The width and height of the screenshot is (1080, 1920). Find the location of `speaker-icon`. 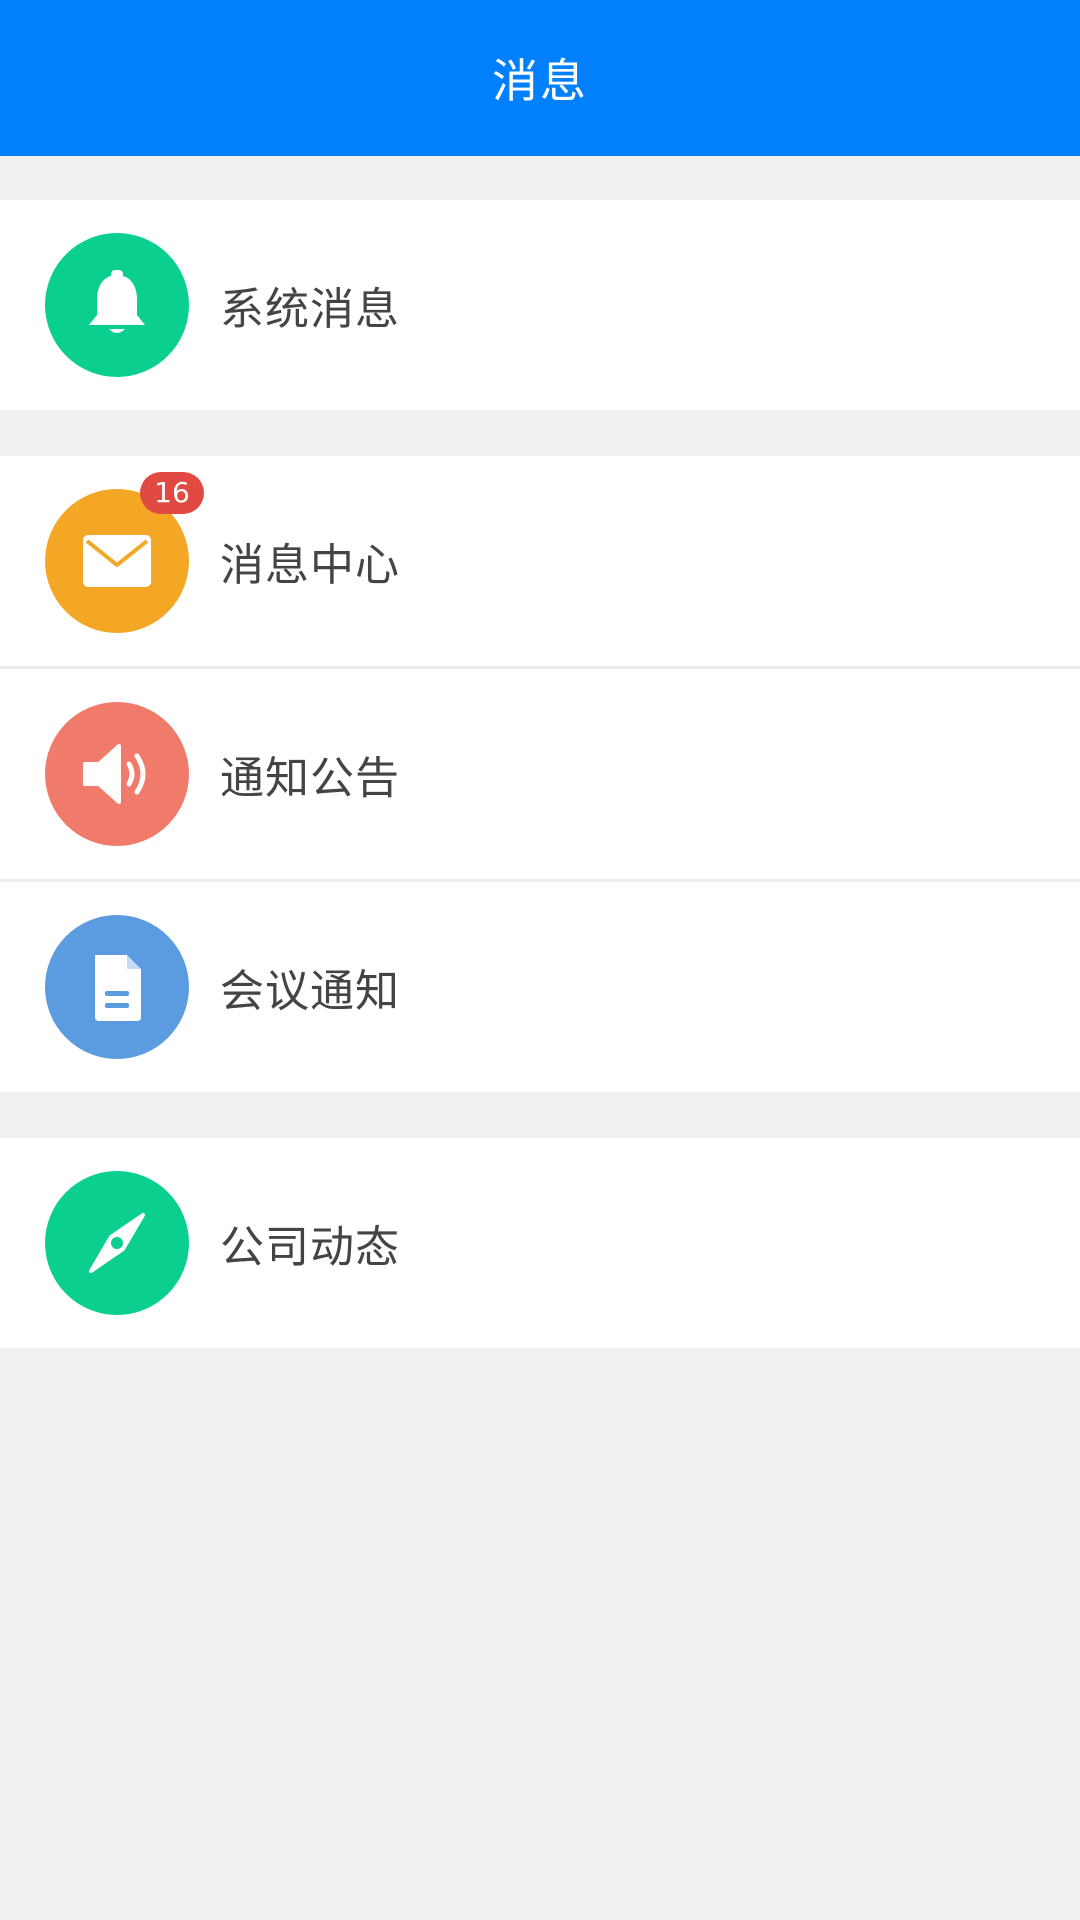

speaker-icon is located at coordinates (117, 774).